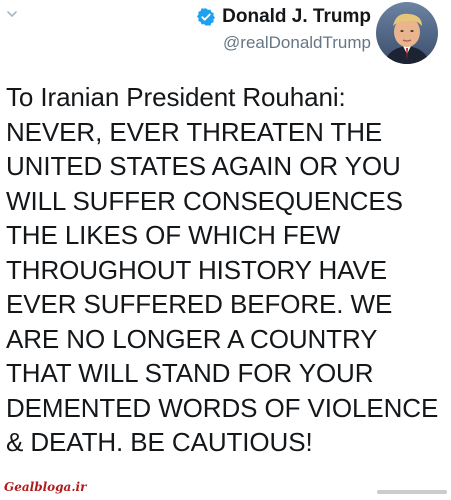  Describe the element at coordinates (203, 166) in the screenshot. I see `tweet-line: UNITED STATES AGAIN OR YOU` at that location.